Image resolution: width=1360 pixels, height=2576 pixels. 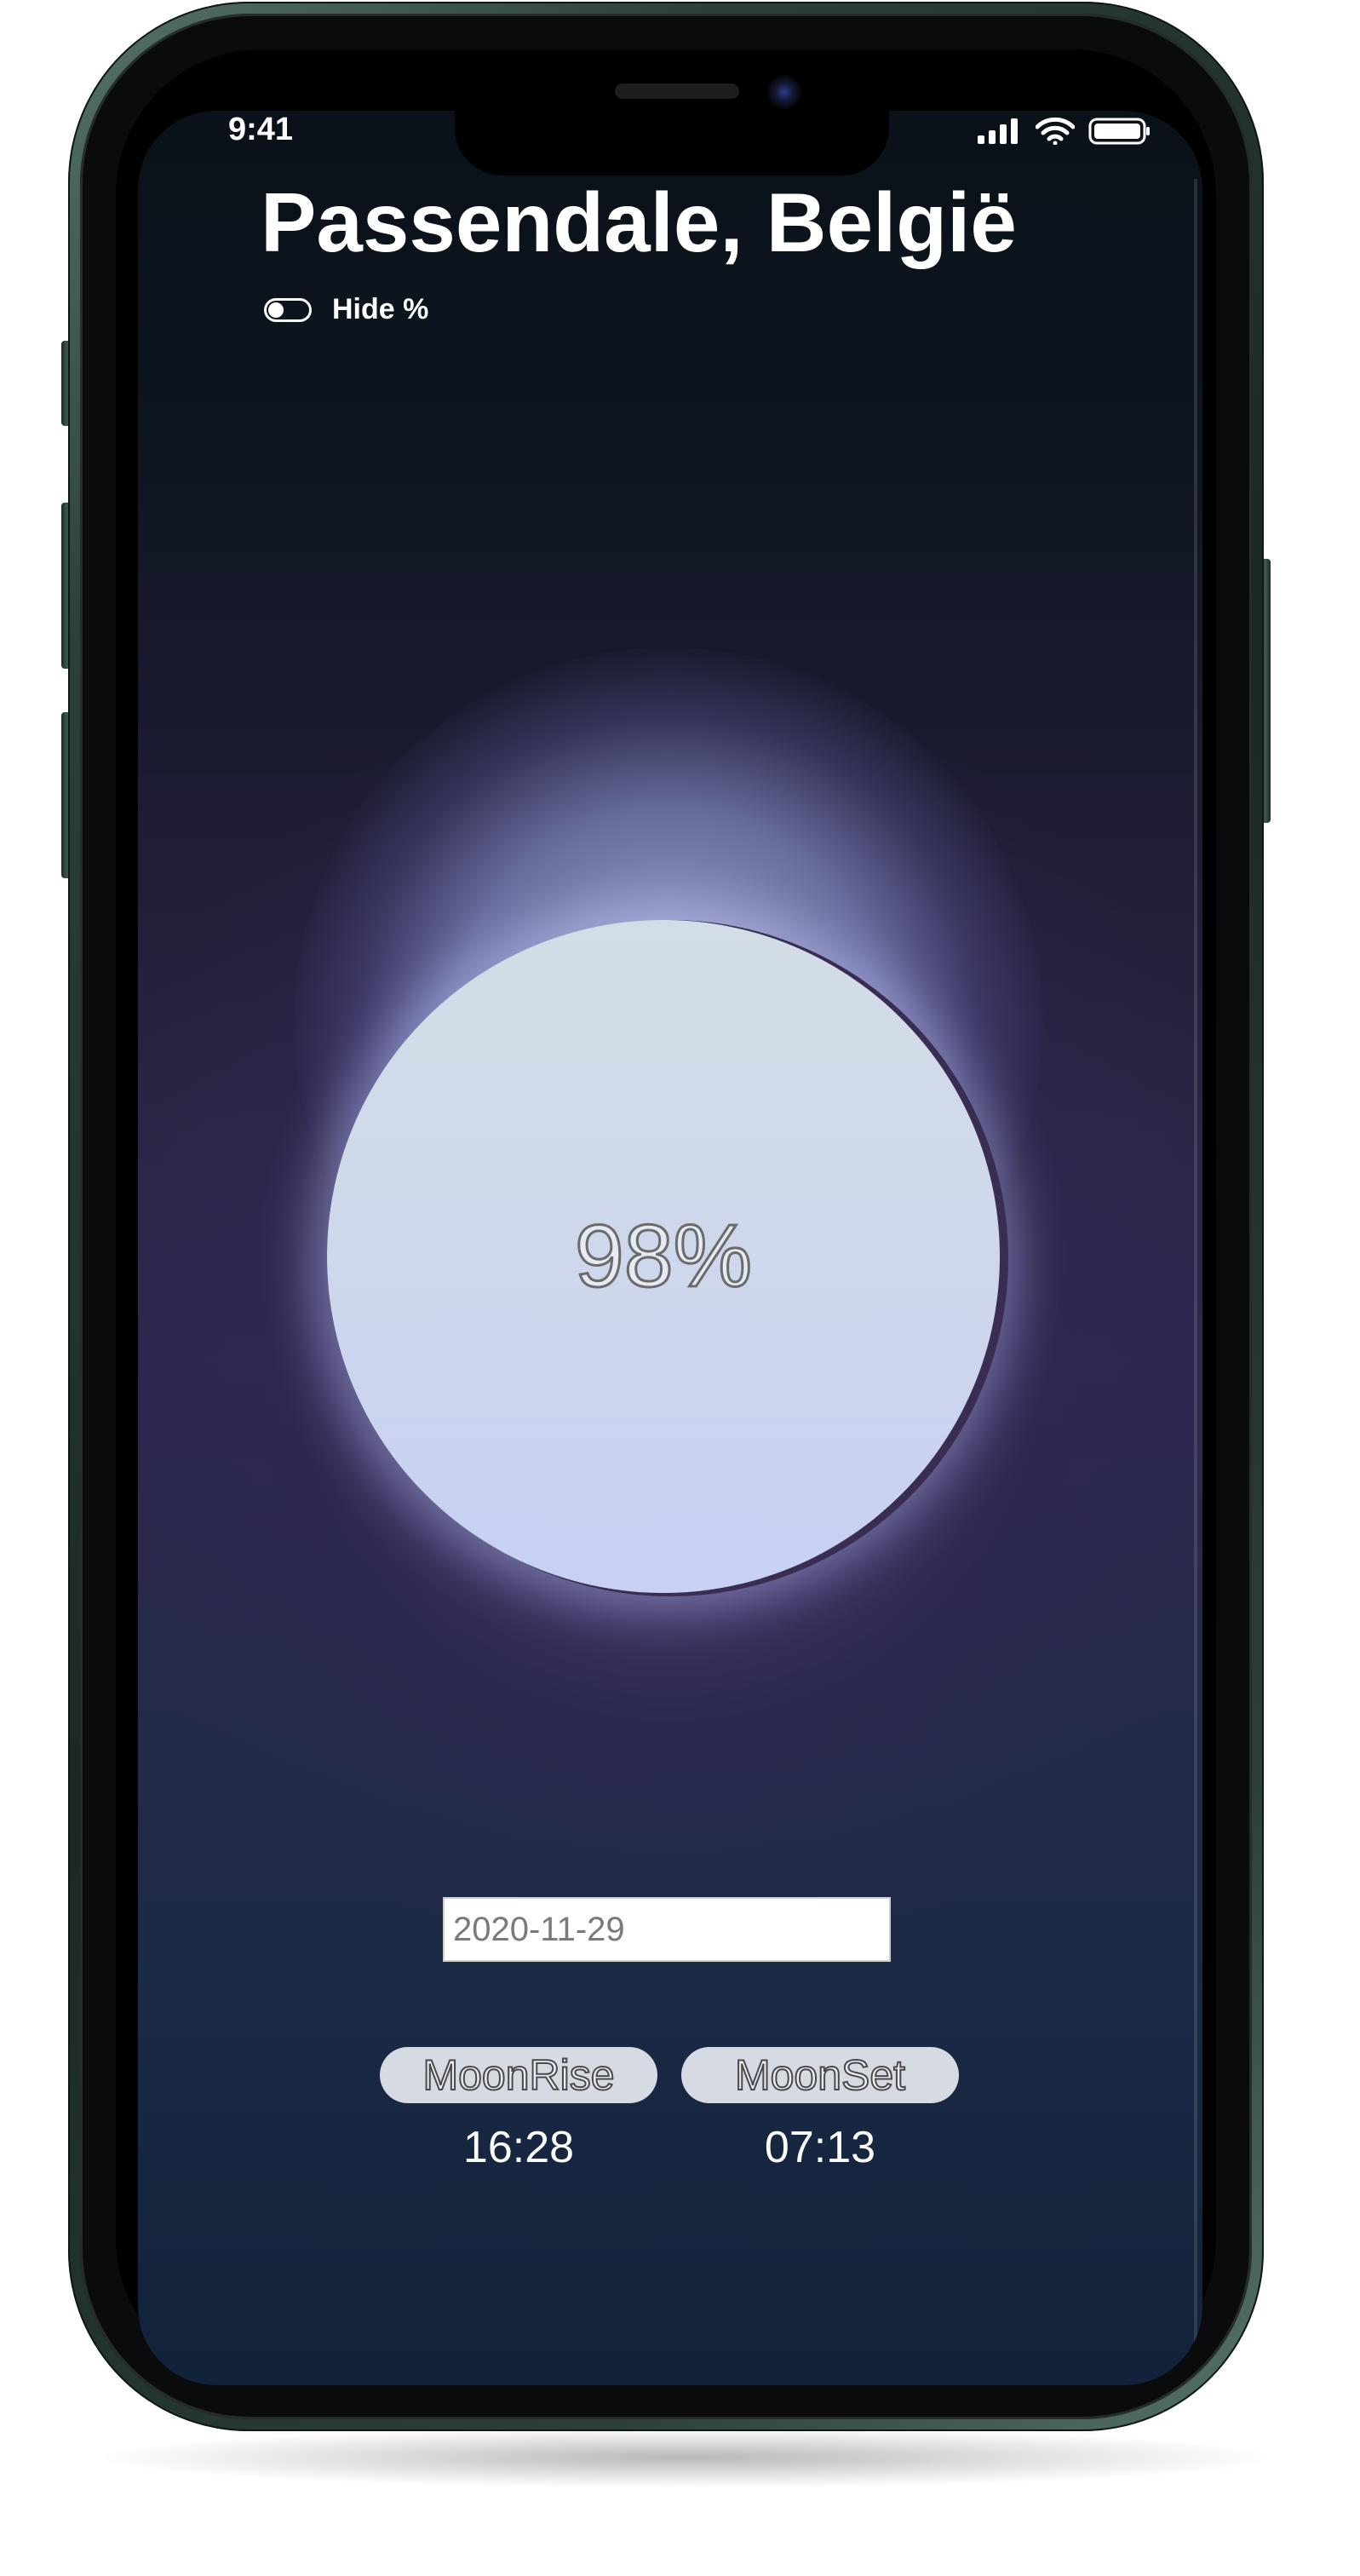 What do you see at coordinates (998, 131) in the screenshot?
I see `signal-icon` at bounding box center [998, 131].